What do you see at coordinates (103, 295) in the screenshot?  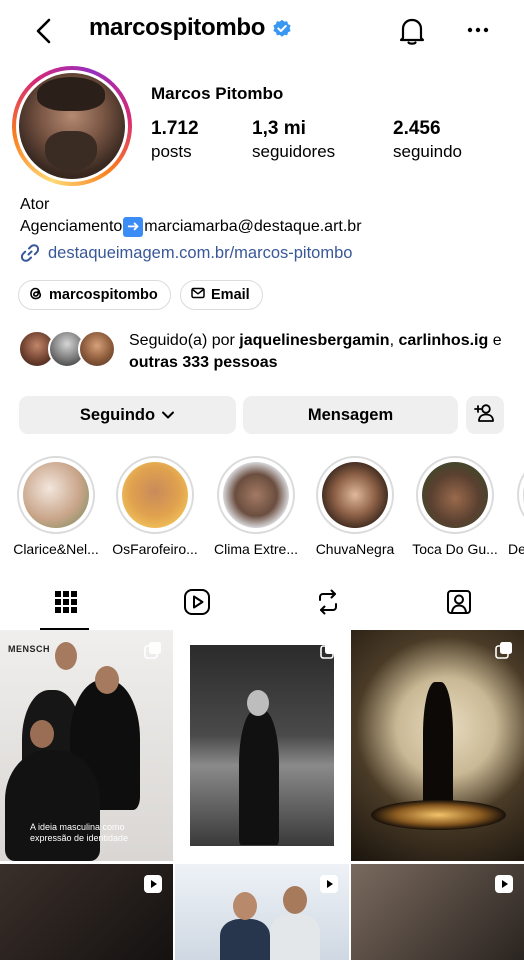 I see `threads-chip-label: marcospitombo` at bounding box center [103, 295].